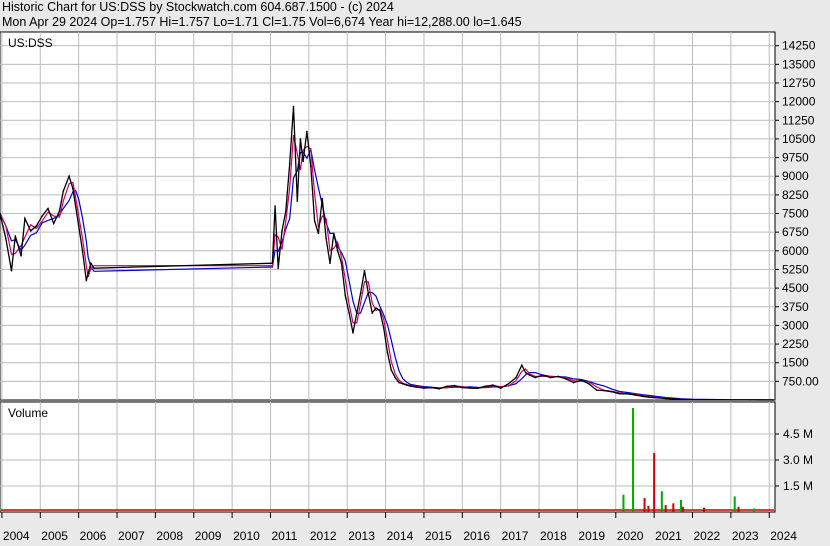 The width and height of the screenshot is (830, 546). What do you see at coordinates (131, 536) in the screenshot?
I see `x-tick-label: 2007` at bounding box center [131, 536].